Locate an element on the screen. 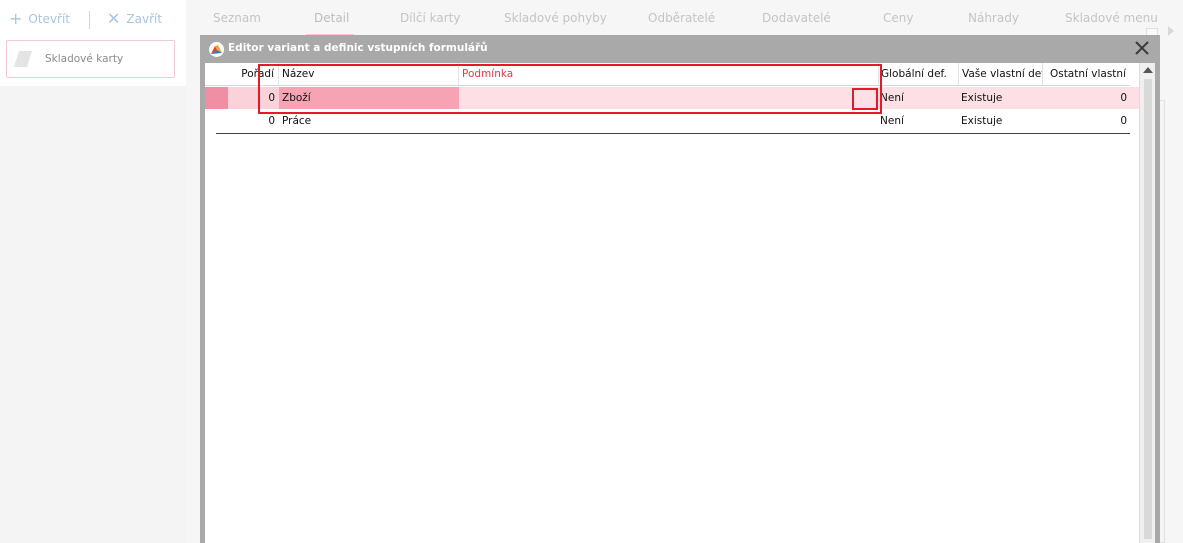 The width and height of the screenshot is (1183, 543). tab-nahrady: Náhrady is located at coordinates (993, 18).